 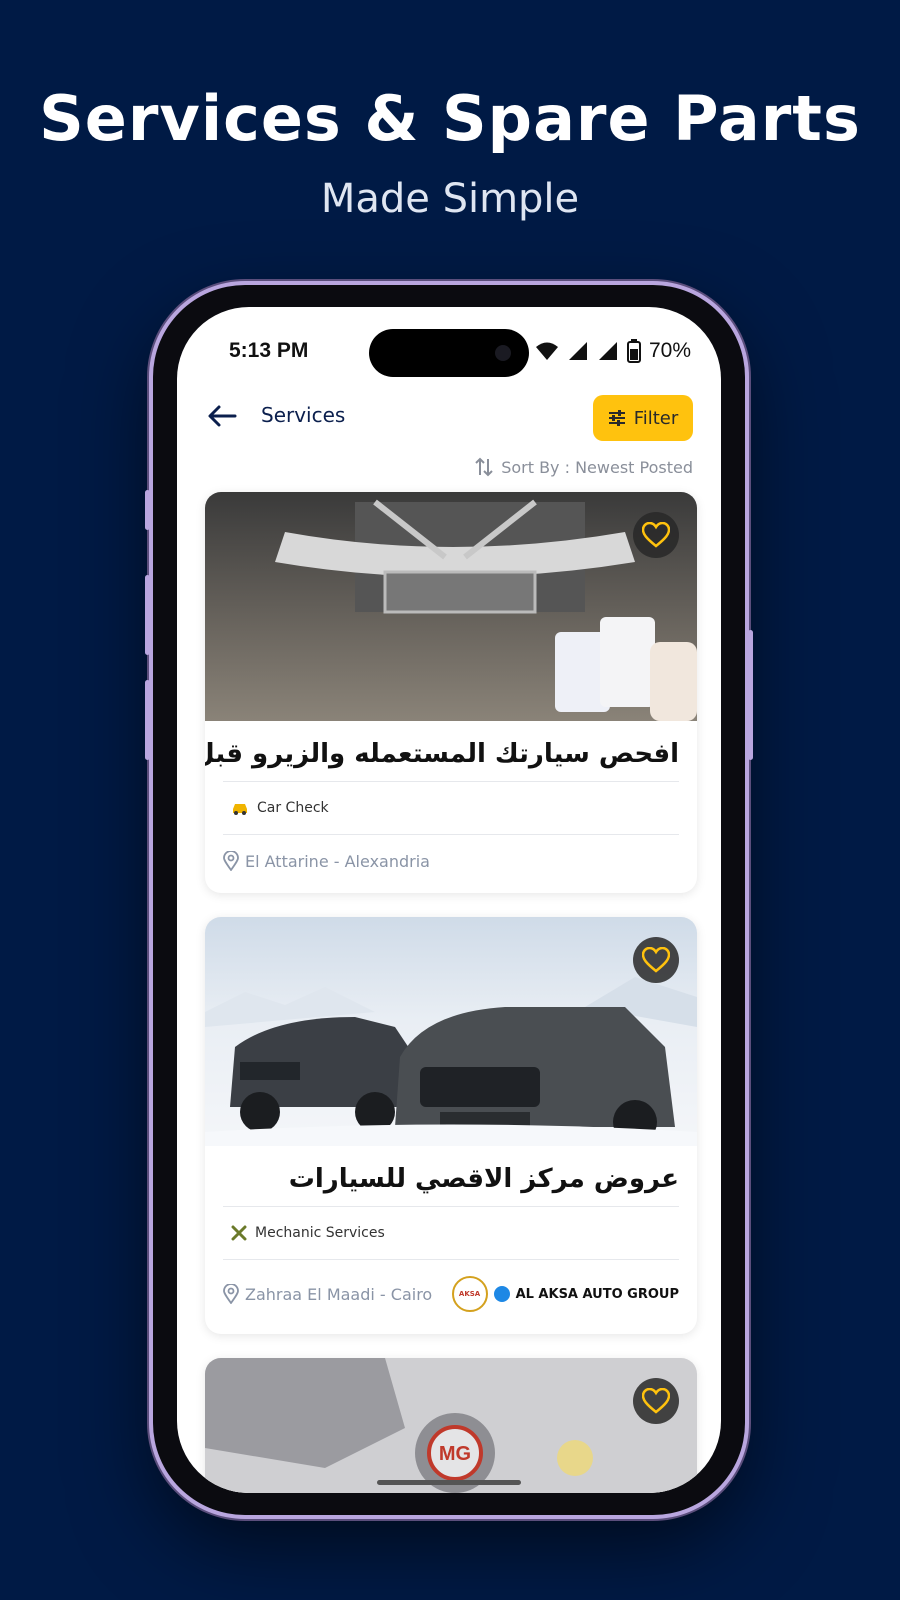 I want to click on dynamic-island, so click(x=449, y=353).